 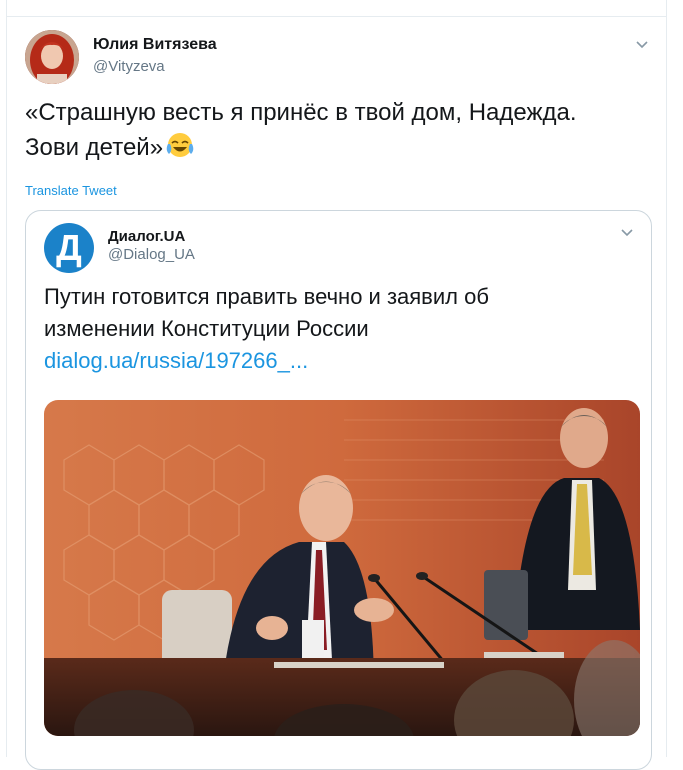 What do you see at coordinates (69, 248) in the screenshot?
I see `quoted-avatar: Д` at bounding box center [69, 248].